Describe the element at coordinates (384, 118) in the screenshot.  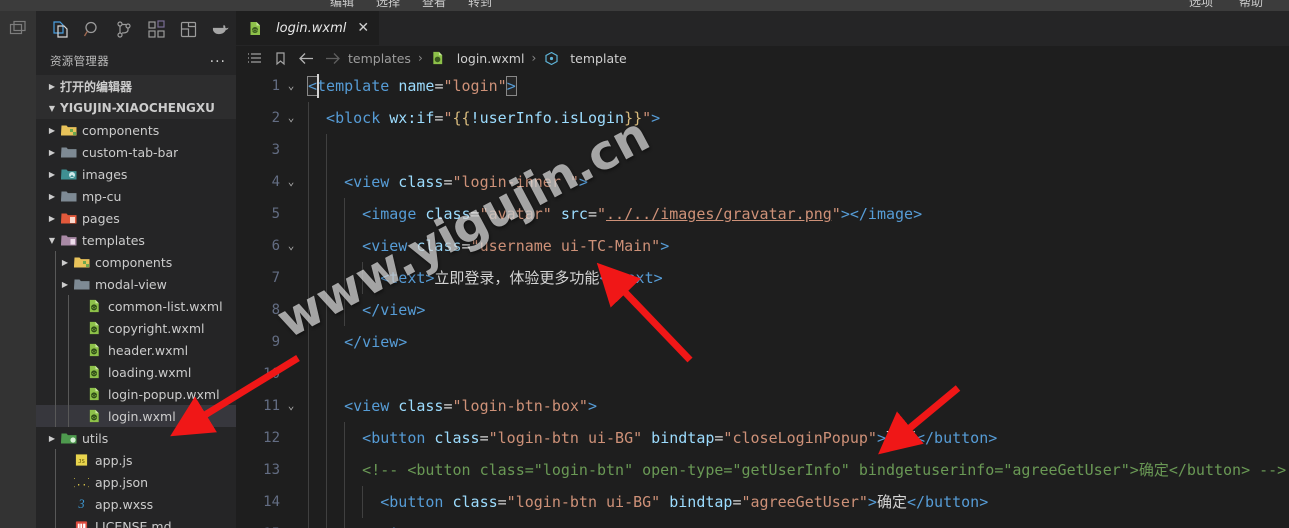
I see `code-token-ws` at that location.